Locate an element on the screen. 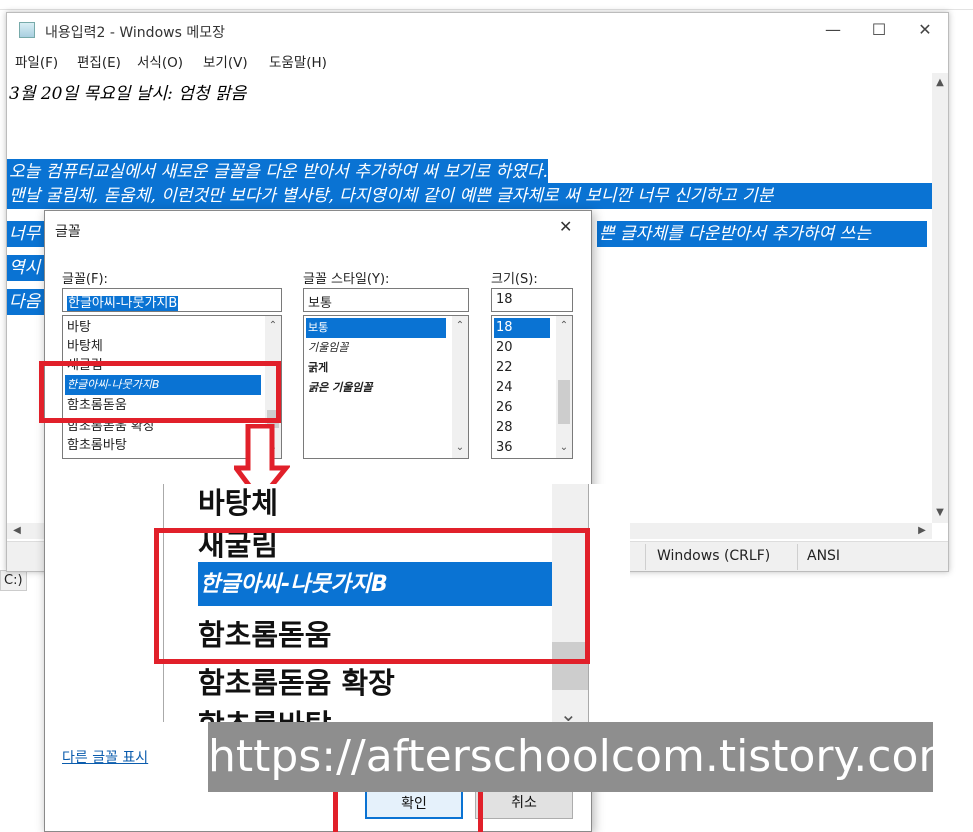 The height and width of the screenshot is (832, 973). zoom-right-margin is located at coordinates (609, 603).